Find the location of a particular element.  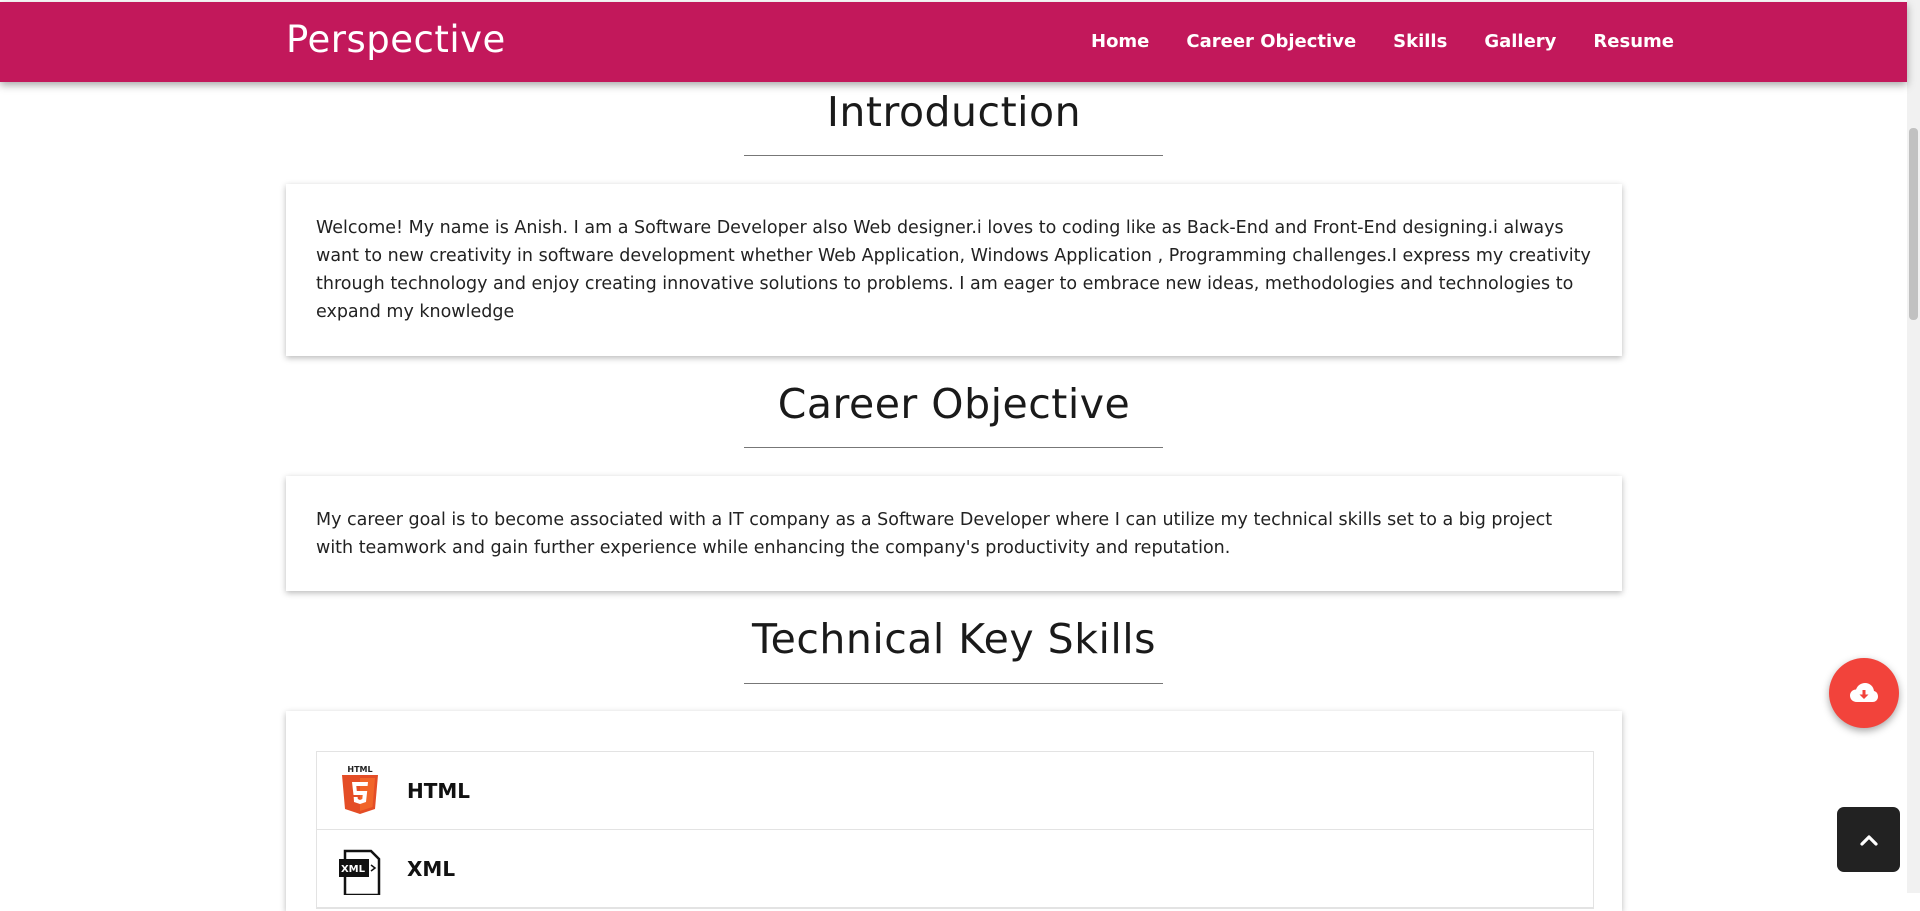

cloud-download-icon is located at coordinates (1864, 692).